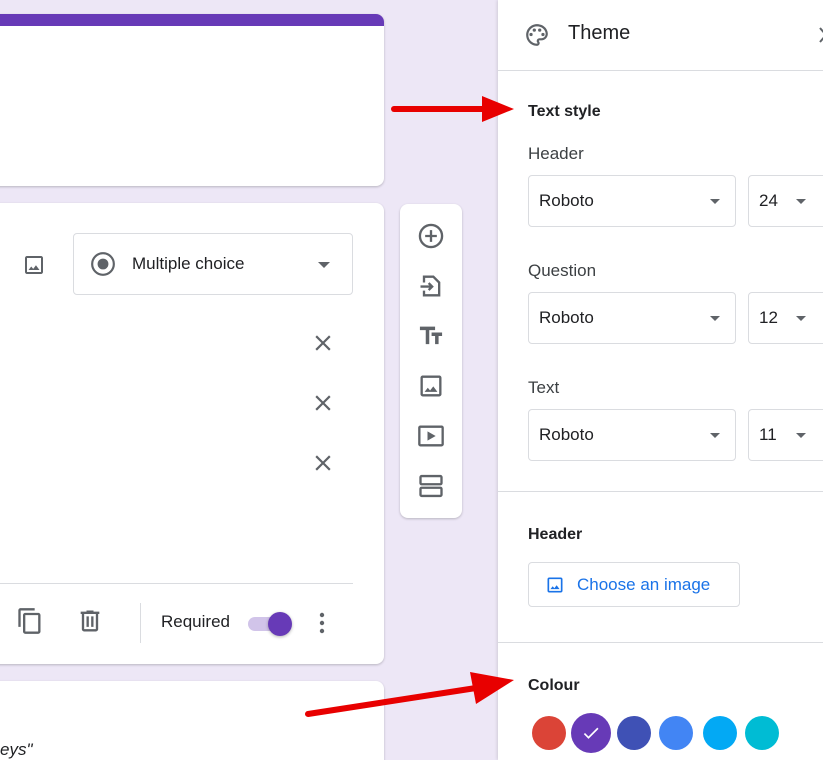 The image size is (823, 760). Describe the element at coordinates (544, 387) in the screenshot. I see `text-font-label: Text` at that location.